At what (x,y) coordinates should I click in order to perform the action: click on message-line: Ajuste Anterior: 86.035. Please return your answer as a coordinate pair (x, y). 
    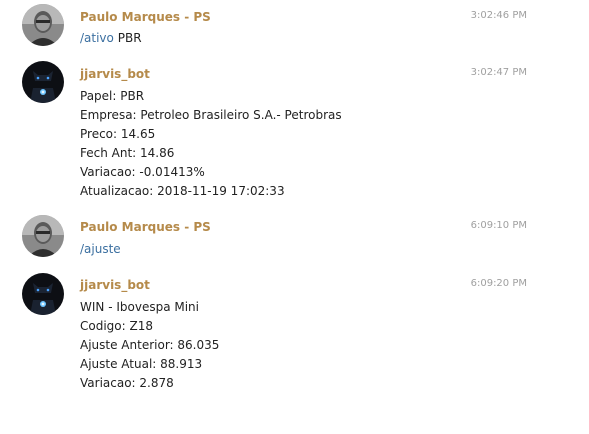
    Looking at the image, I should click on (150, 345).